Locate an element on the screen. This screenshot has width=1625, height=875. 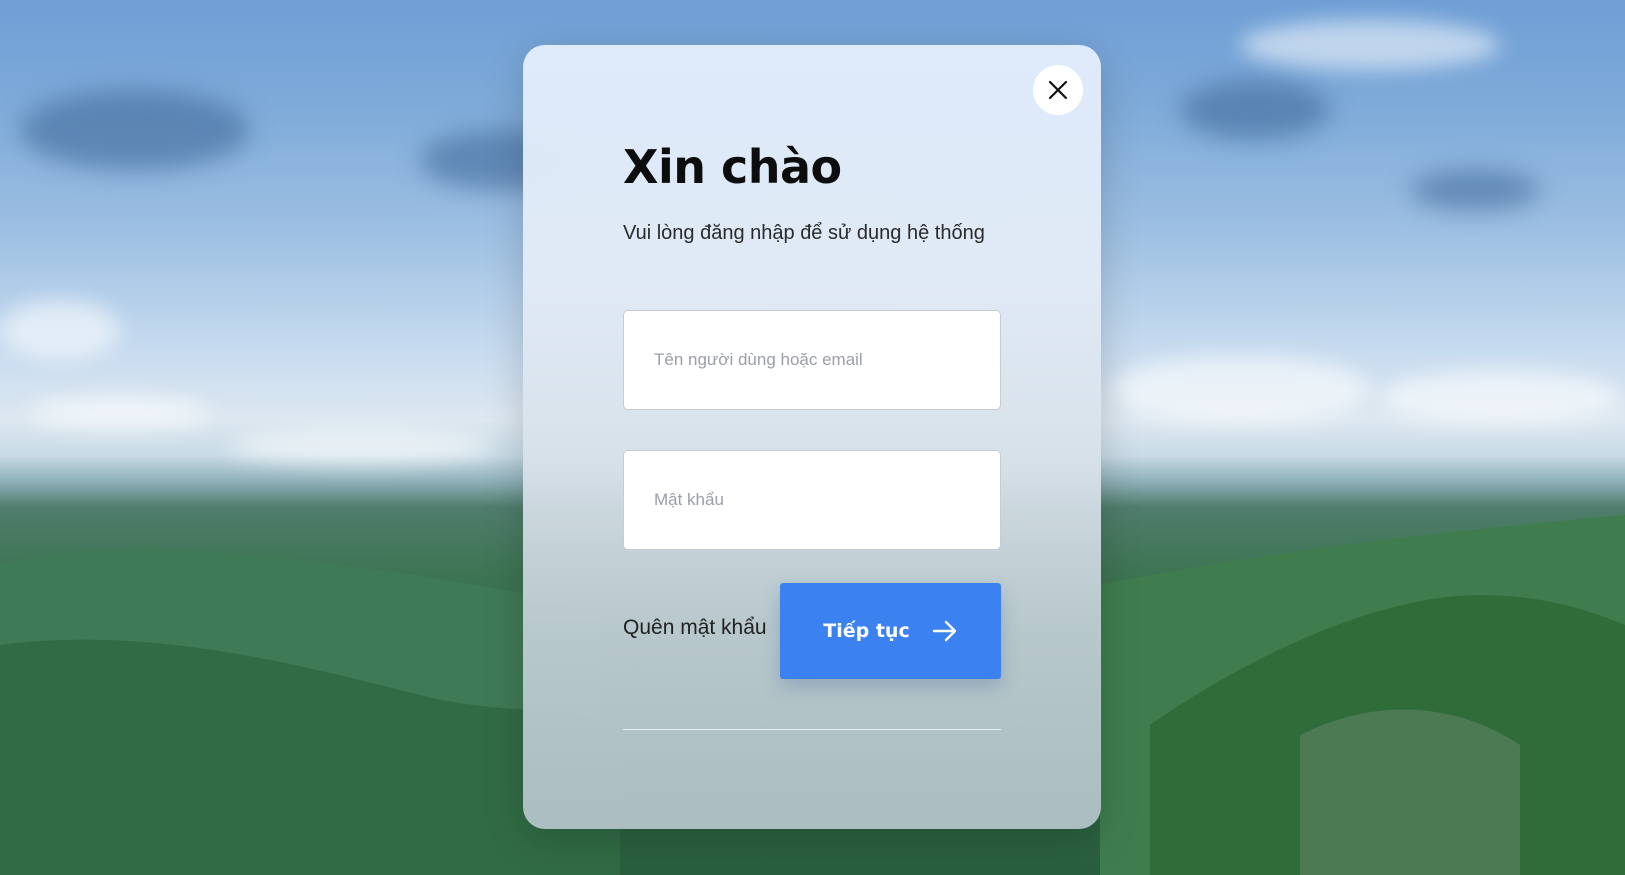
continue-button-label: Tiếp tục is located at coordinates (866, 631).